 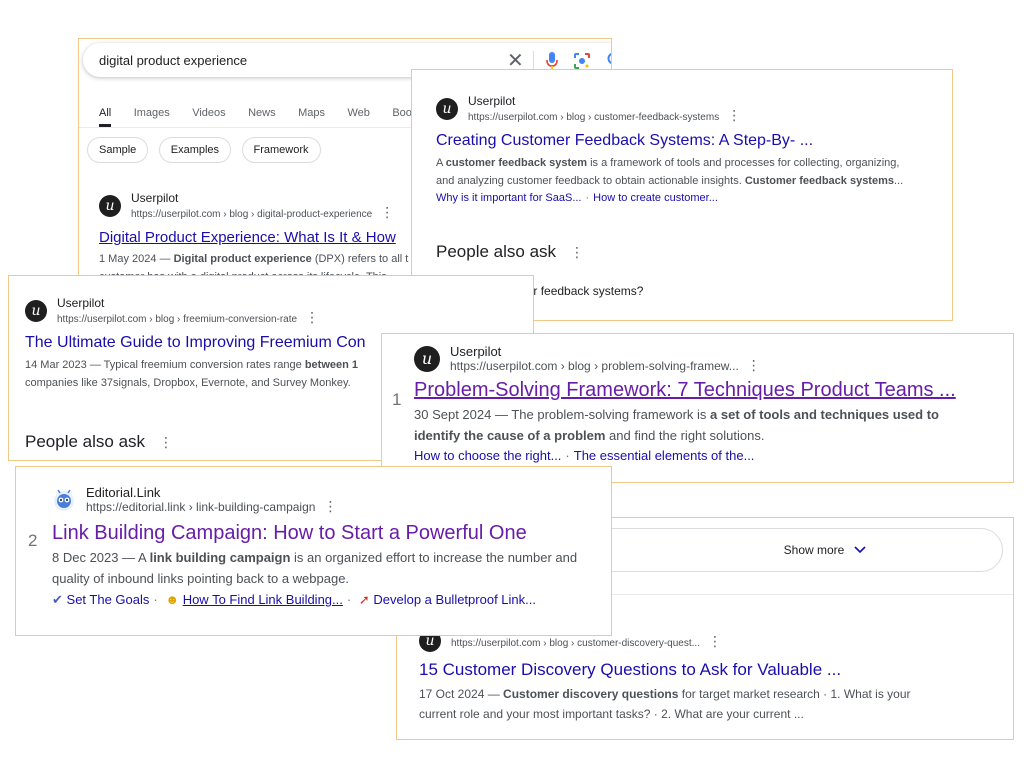 What do you see at coordinates (64, 500) in the screenshot?
I see `editorial-link-logo-icon` at bounding box center [64, 500].